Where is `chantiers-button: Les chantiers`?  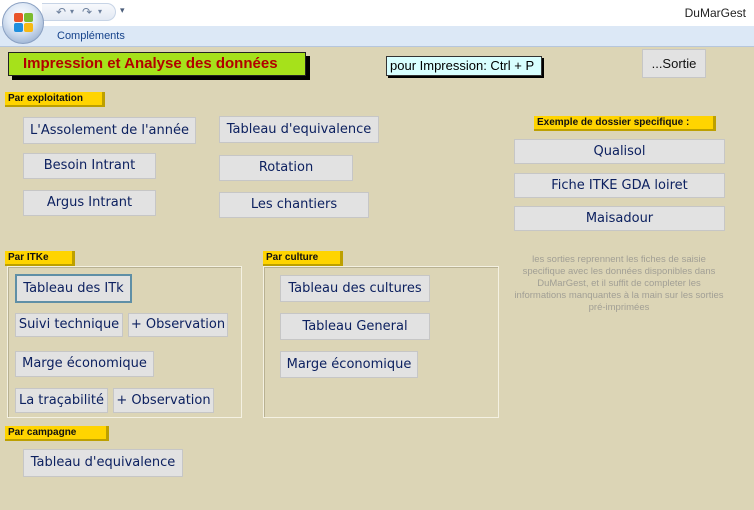 chantiers-button: Les chantiers is located at coordinates (294, 205).